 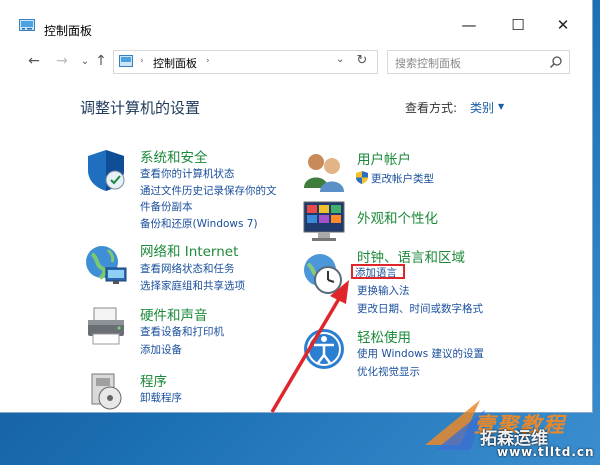 I want to click on watermark-url: www.tlltd.cn, so click(x=546, y=452).